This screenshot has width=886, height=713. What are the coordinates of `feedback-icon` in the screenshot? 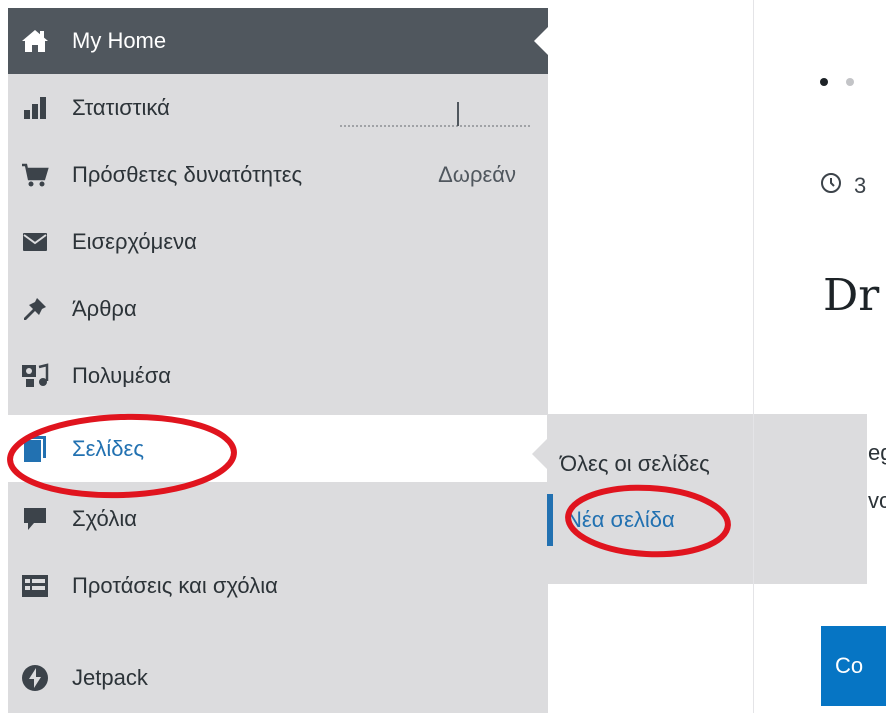 It's located at (35, 586).